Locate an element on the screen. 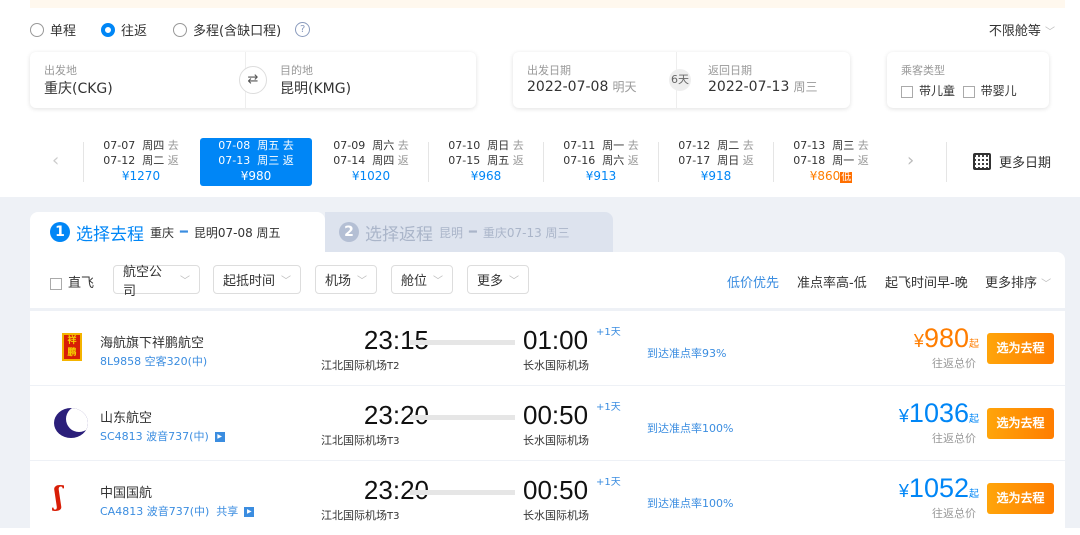 Image resolution: width=1080 pixels, height=535 pixels. flight-info: CA4813 波音737(中) 共享 ▶ is located at coordinates (177, 511).